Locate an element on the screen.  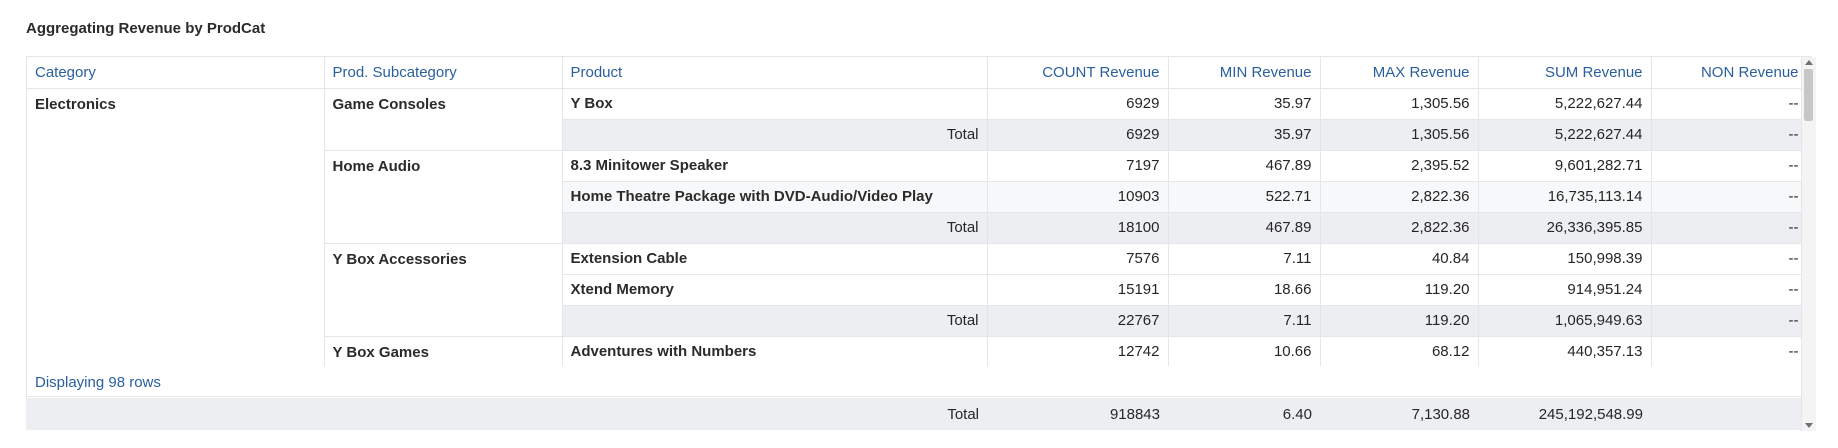
product-cell: 8.3 Minitower Speaker is located at coordinates (775, 166).